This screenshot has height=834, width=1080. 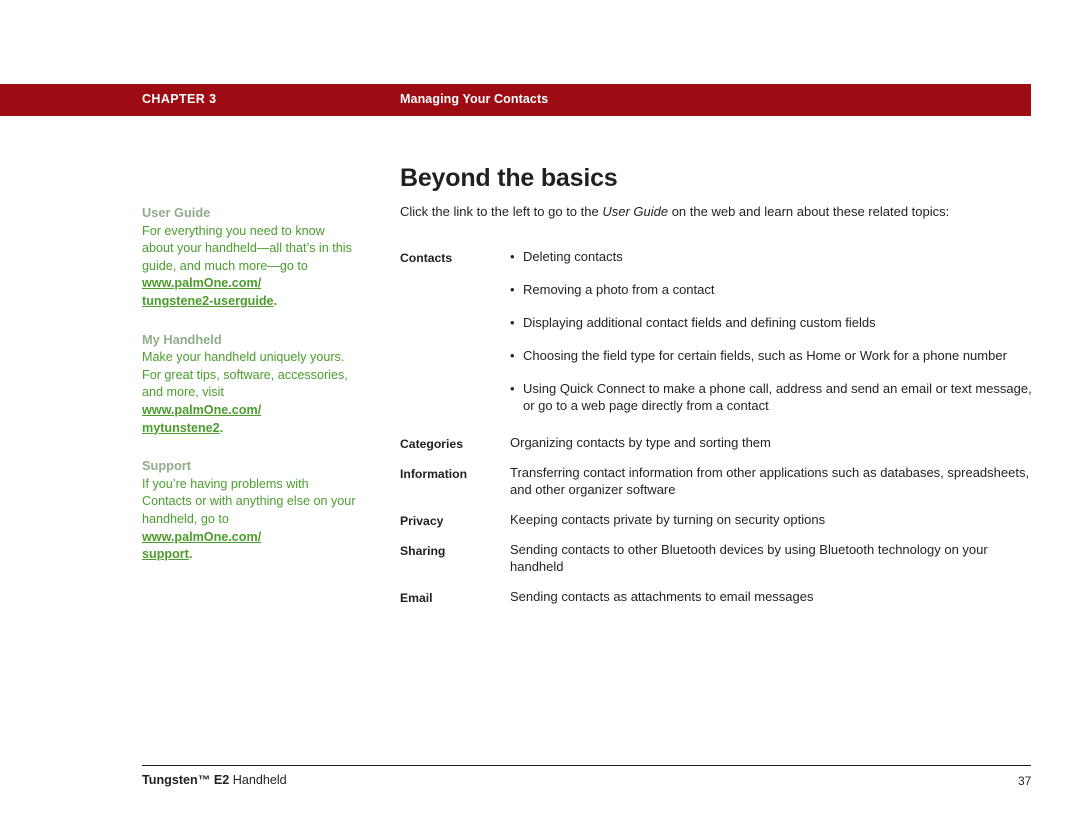 I want to click on sidebar-link-line2-my-handheld: mytunstene2, so click(x=181, y=427).